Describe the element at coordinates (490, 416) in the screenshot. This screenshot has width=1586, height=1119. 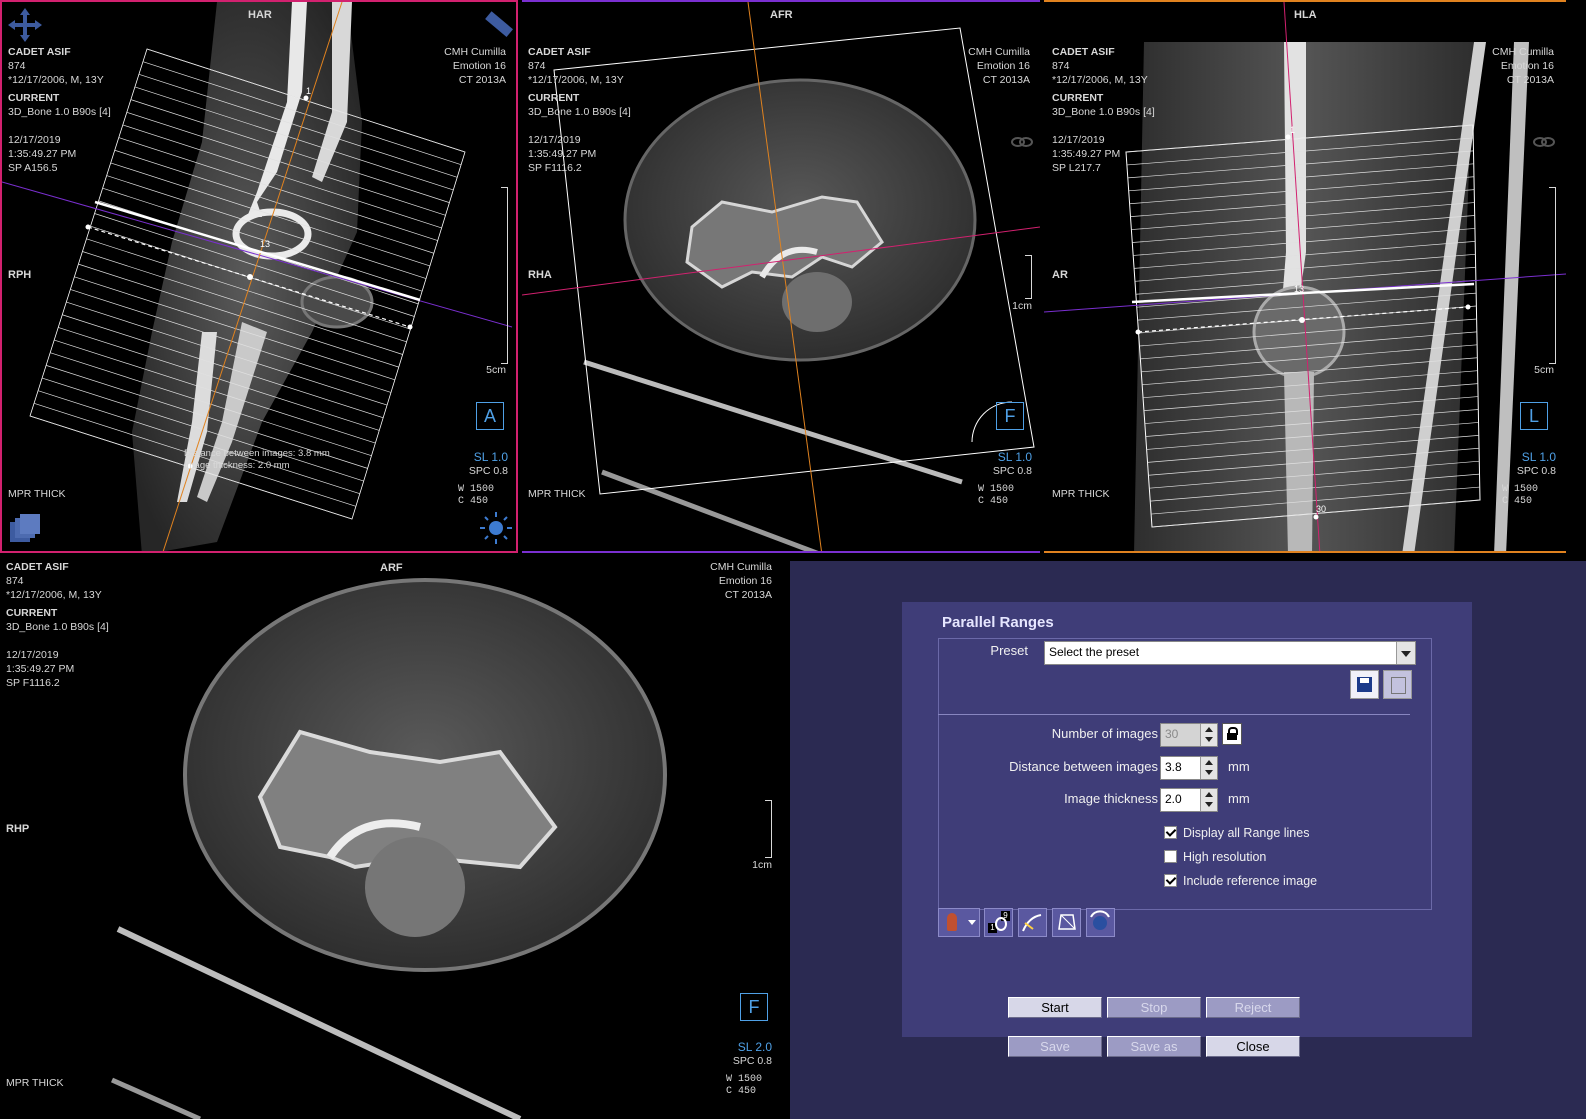
I see `orientation-cube-icon: A` at that location.